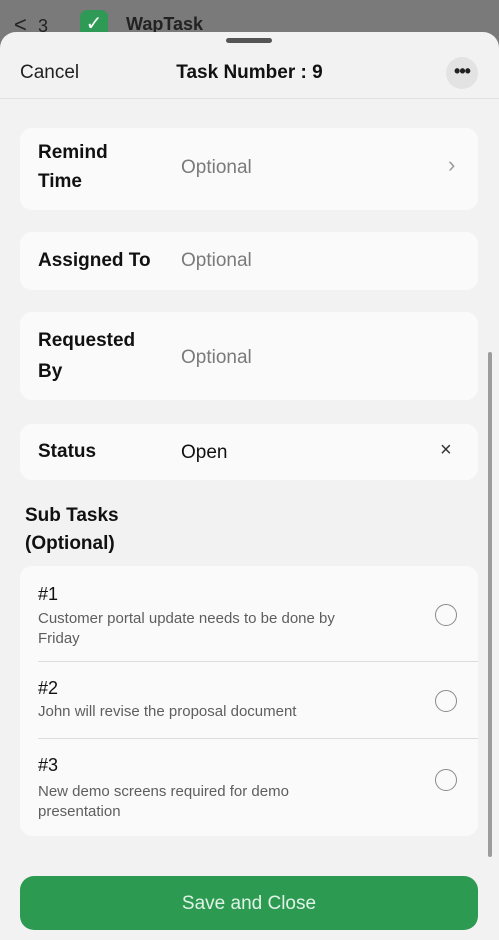 The width and height of the screenshot is (499, 940). I want to click on remind-time-label-line2: Time, so click(60, 181).